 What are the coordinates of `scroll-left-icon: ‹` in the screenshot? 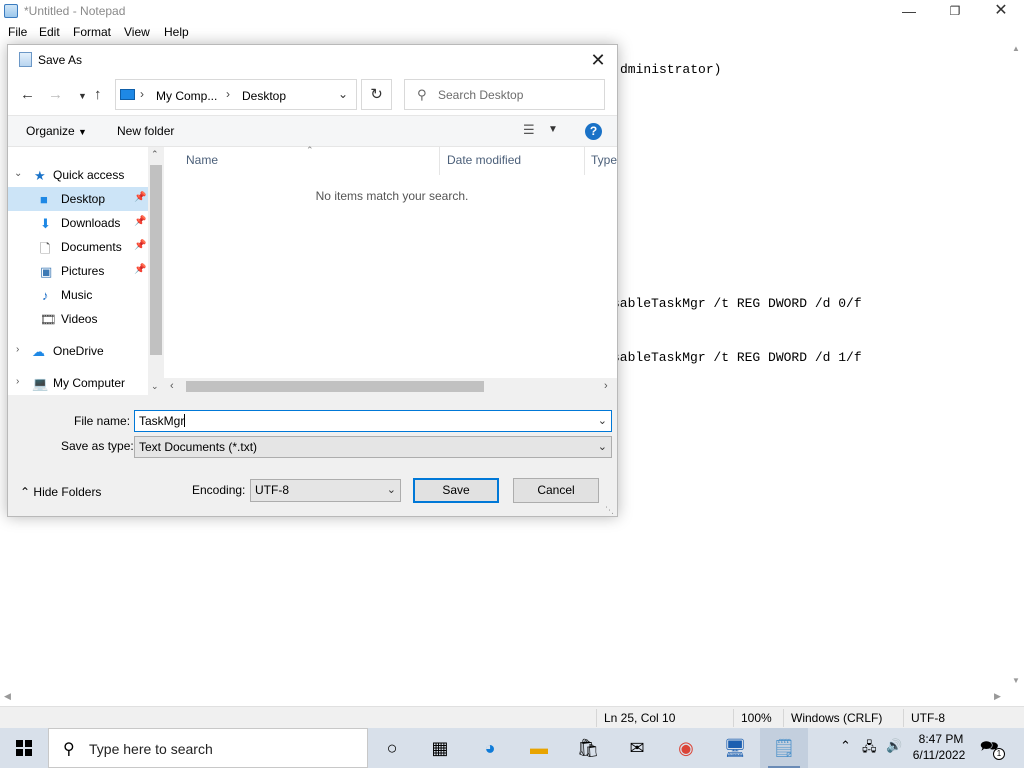 It's located at (172, 386).